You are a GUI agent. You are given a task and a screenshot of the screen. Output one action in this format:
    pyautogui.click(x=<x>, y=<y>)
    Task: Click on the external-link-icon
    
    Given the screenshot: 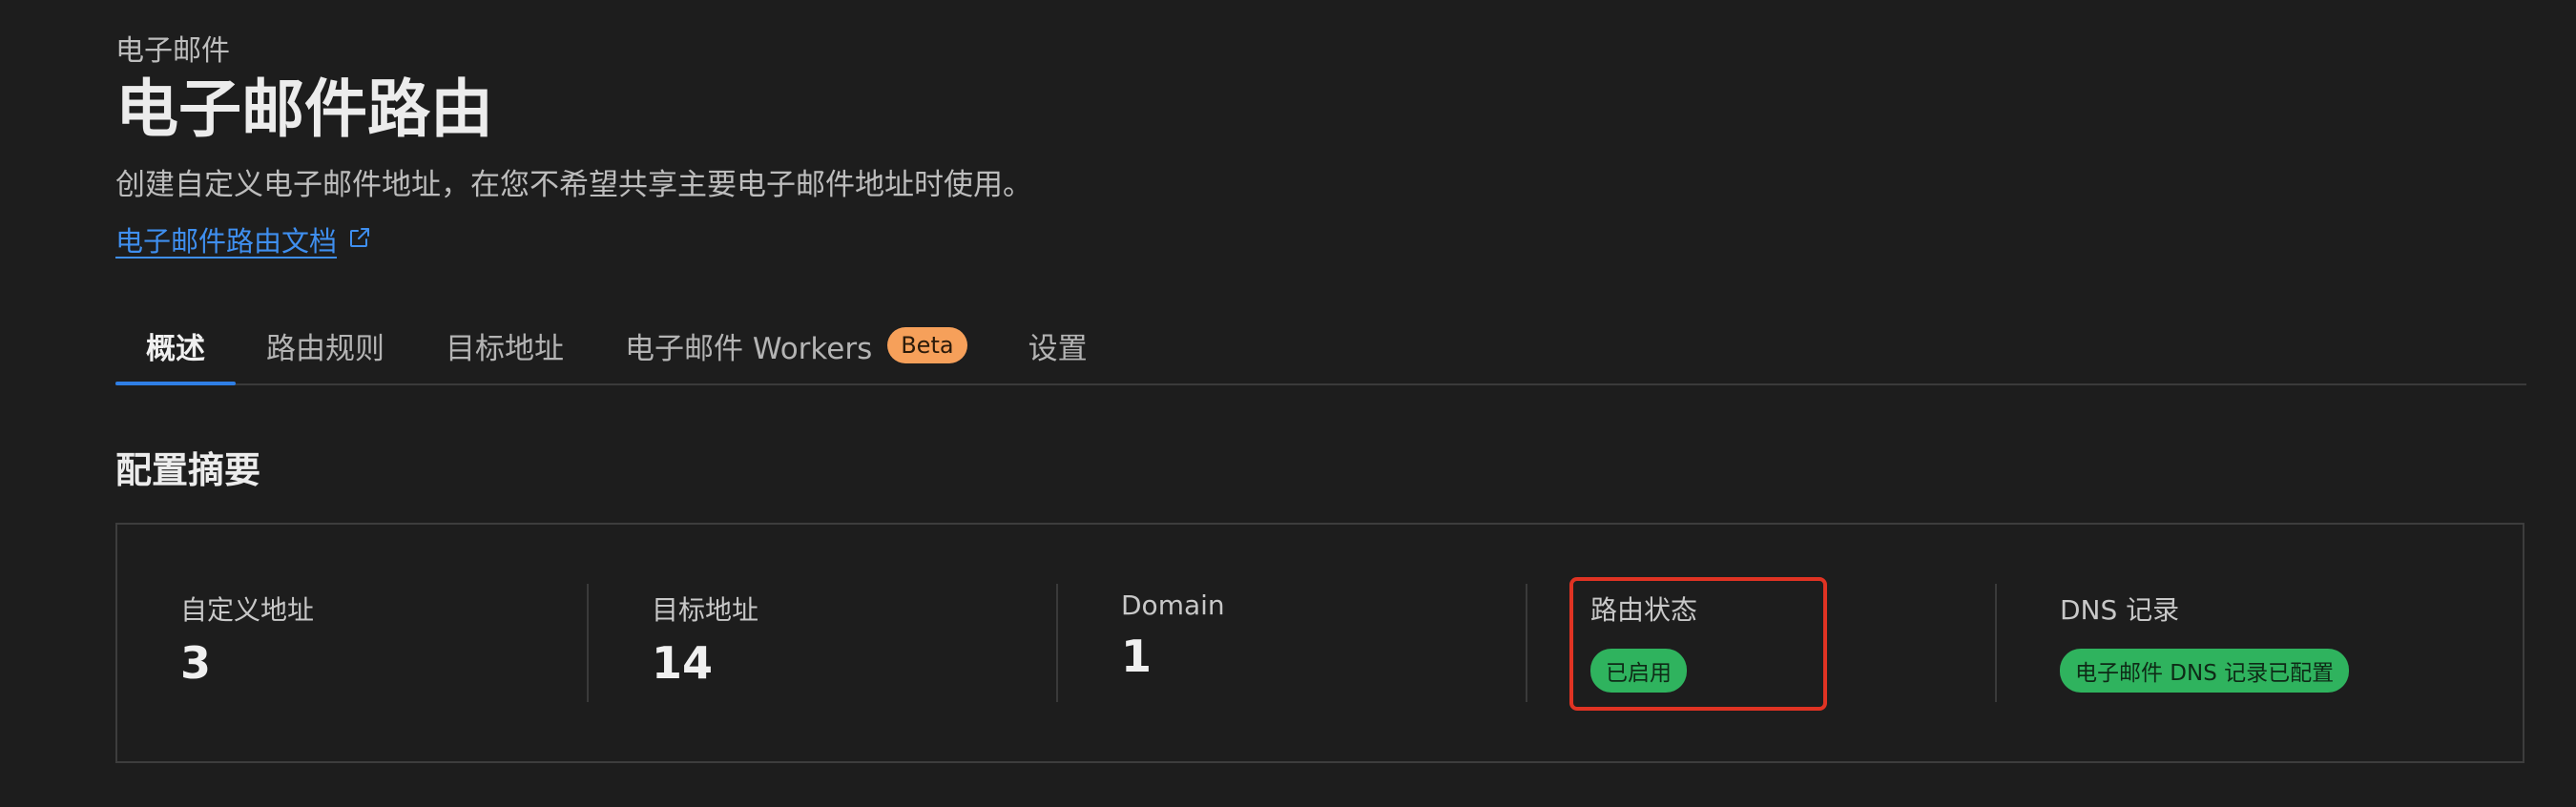 What is the action you would take?
    pyautogui.click(x=359, y=240)
    